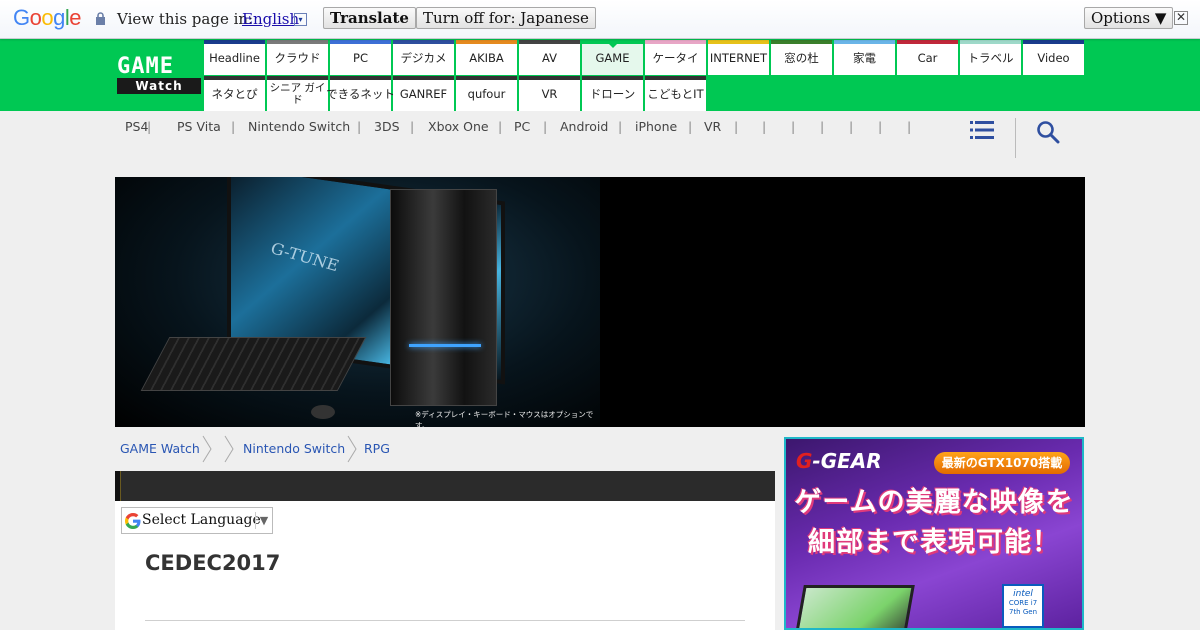  I want to click on nav-item-11: Car, so click(927, 57).